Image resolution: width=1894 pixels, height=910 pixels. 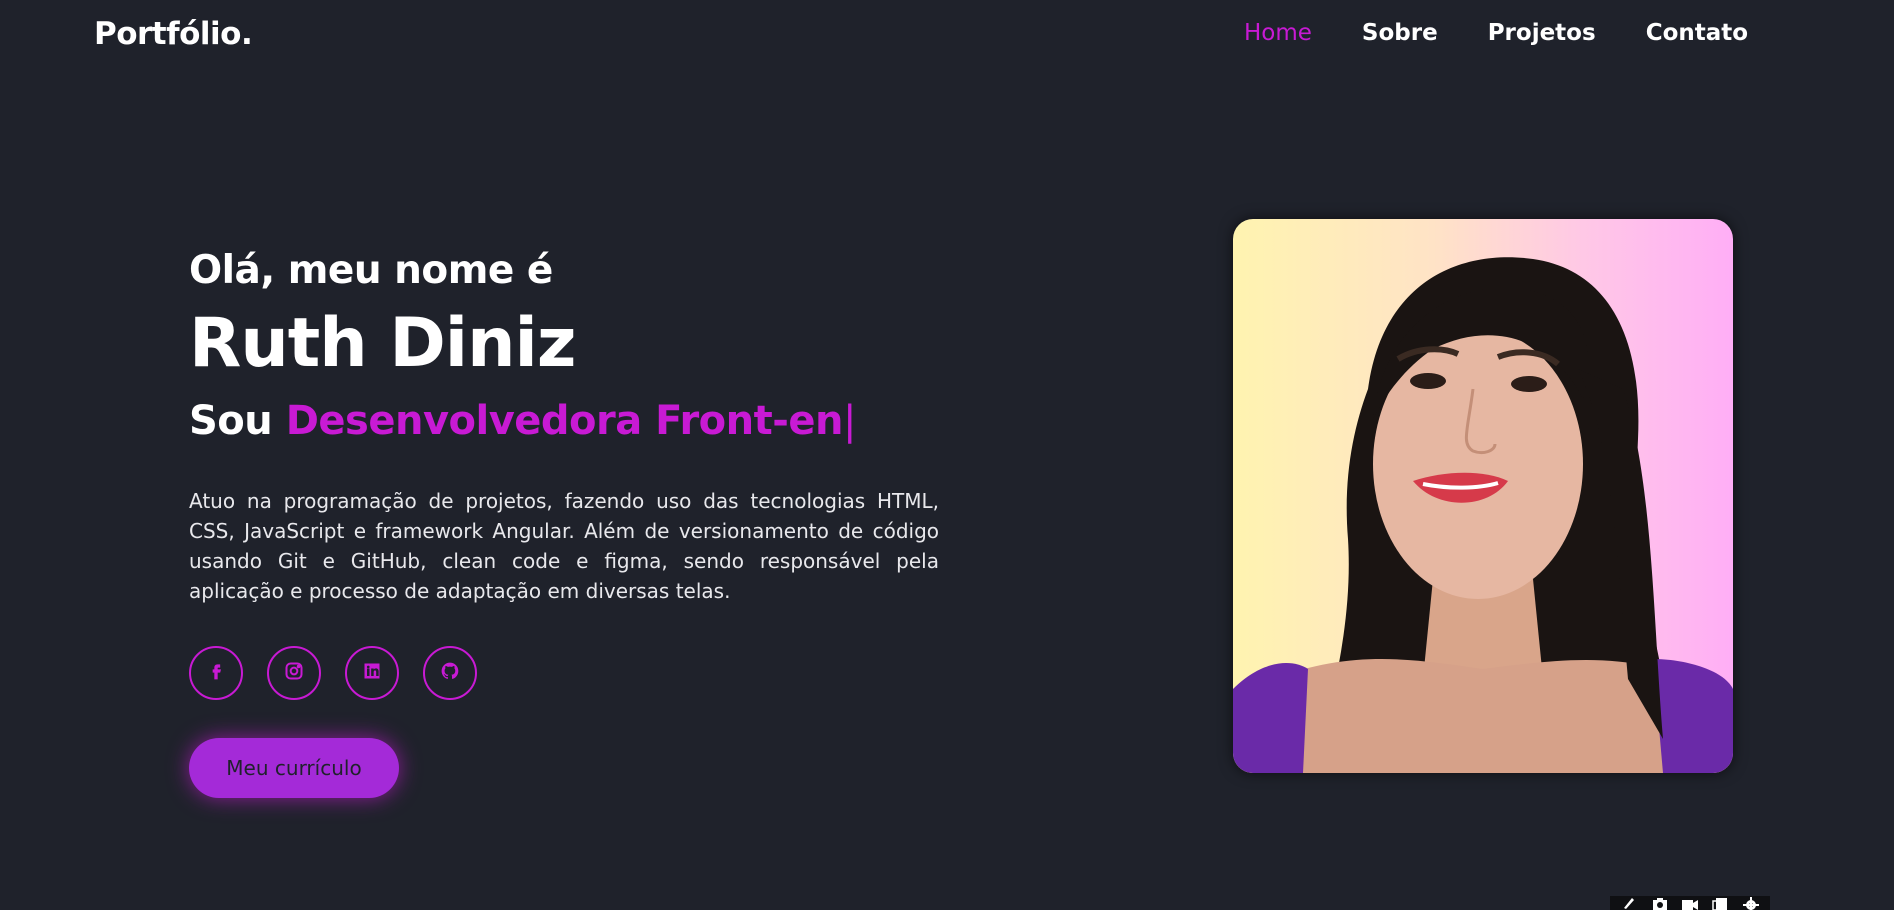 I want to click on nav-home: Home, so click(x=1278, y=33).